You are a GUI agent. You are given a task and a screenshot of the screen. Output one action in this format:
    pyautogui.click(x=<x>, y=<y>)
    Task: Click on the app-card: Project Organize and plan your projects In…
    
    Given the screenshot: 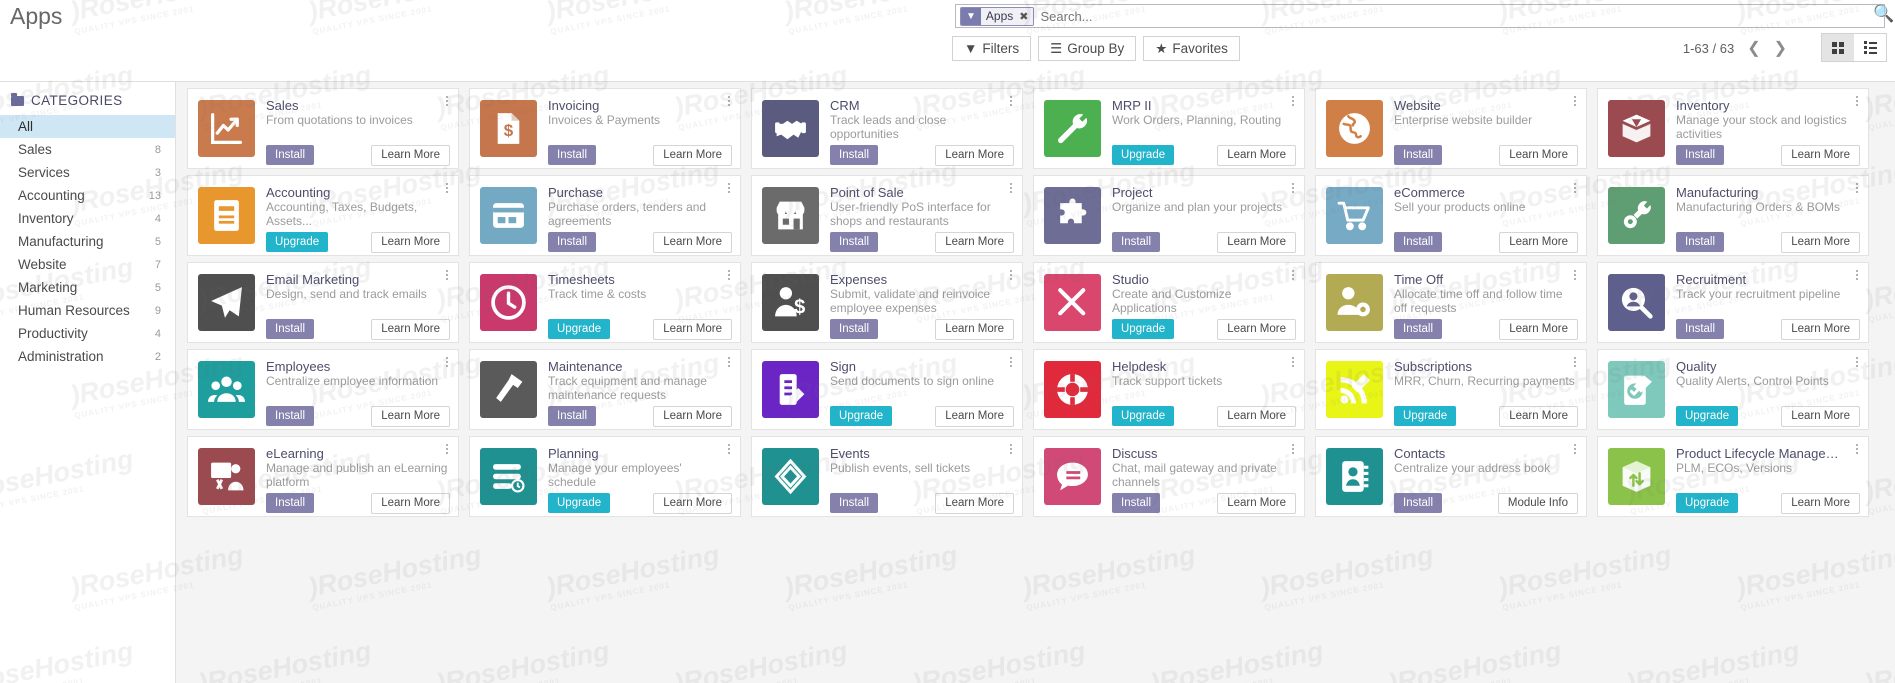 What is the action you would take?
    pyautogui.click(x=1169, y=215)
    